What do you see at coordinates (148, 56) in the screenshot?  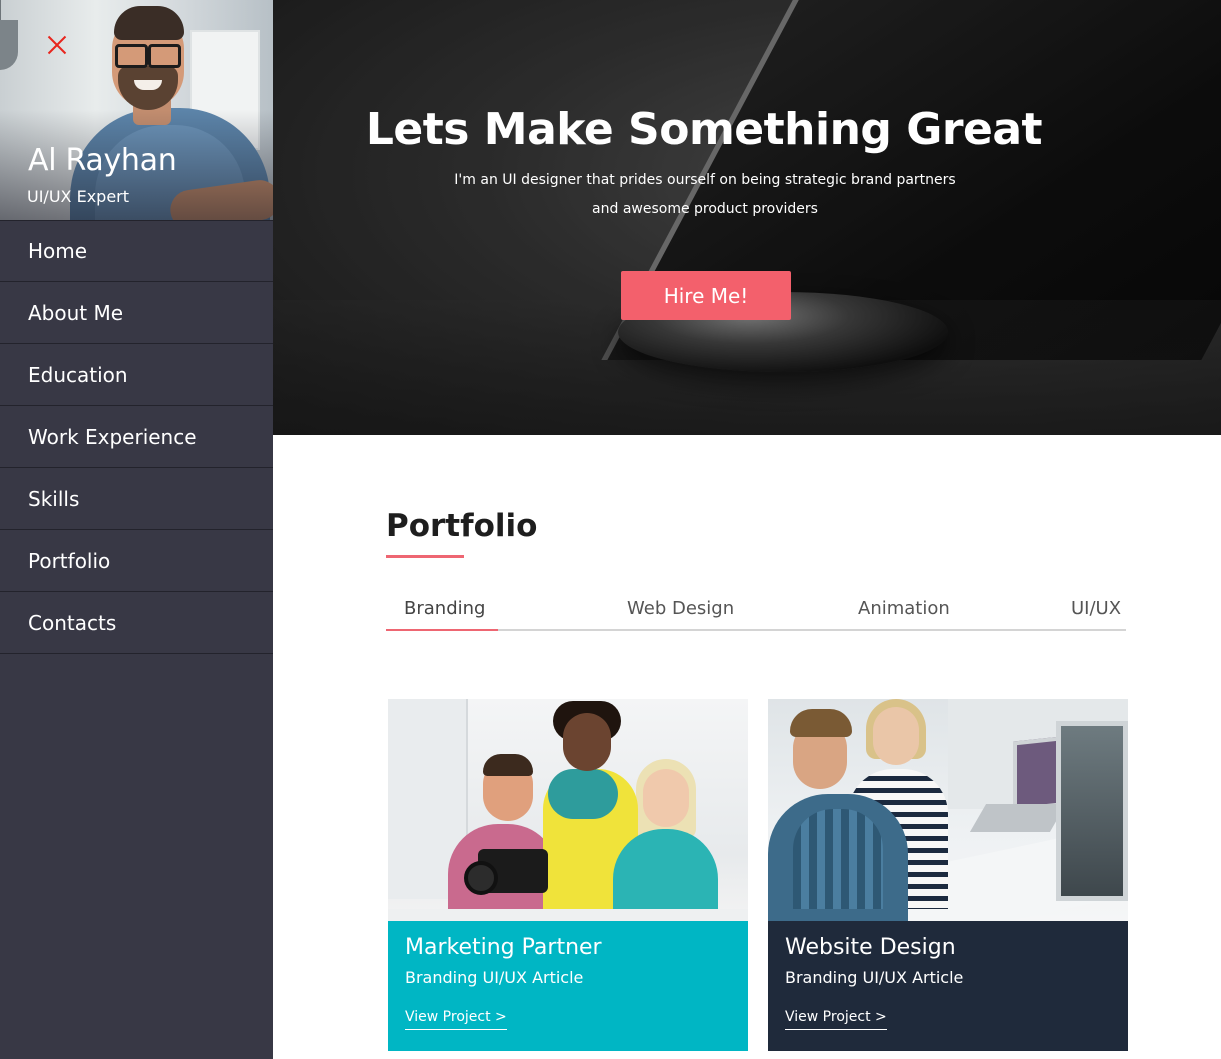 I see `profile-glasses` at bounding box center [148, 56].